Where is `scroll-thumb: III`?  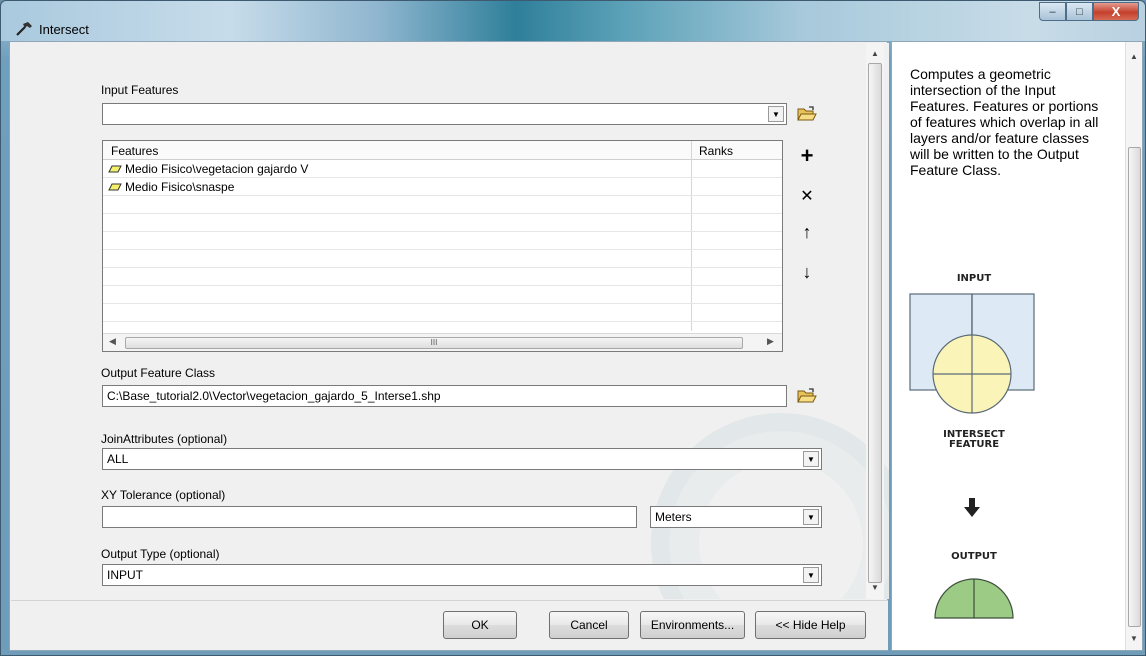
scroll-thumb: III is located at coordinates (434, 343).